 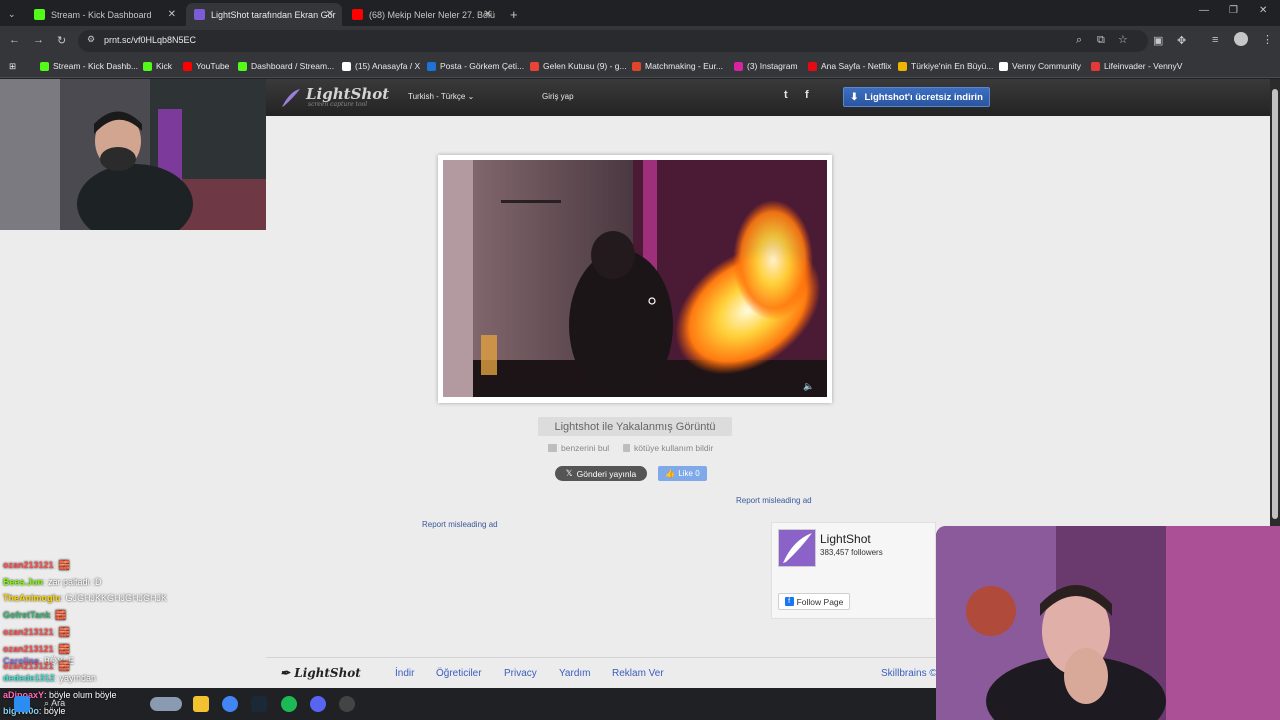 What do you see at coordinates (1233, 10) in the screenshot?
I see `maximize-icon: ❐` at bounding box center [1233, 10].